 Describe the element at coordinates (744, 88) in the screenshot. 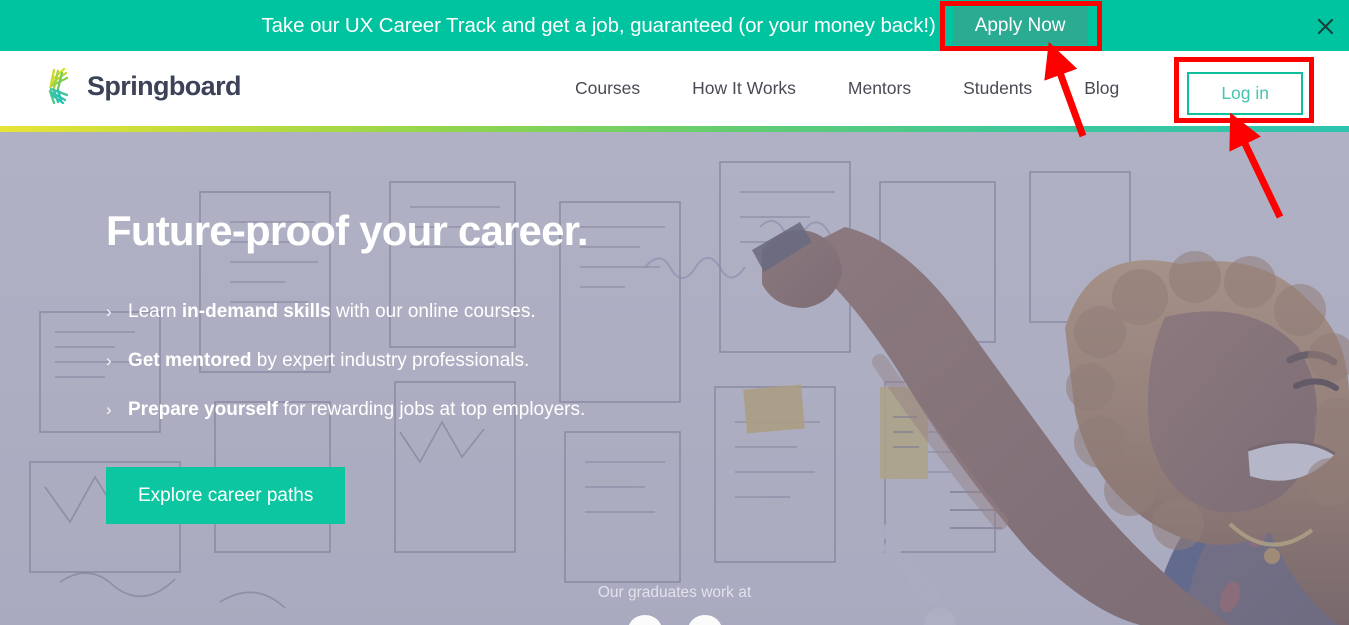

I see `nav-item-how-it-works: How It Works` at that location.